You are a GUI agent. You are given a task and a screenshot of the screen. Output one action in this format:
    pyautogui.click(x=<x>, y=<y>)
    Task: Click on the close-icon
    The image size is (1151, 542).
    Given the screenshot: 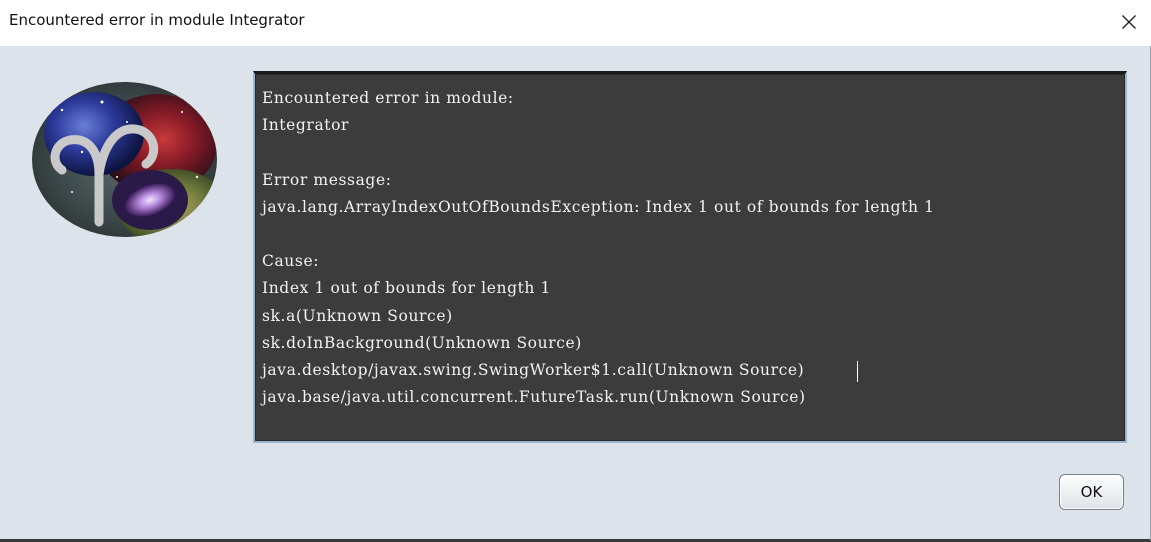 What is the action you would take?
    pyautogui.click(x=1129, y=22)
    